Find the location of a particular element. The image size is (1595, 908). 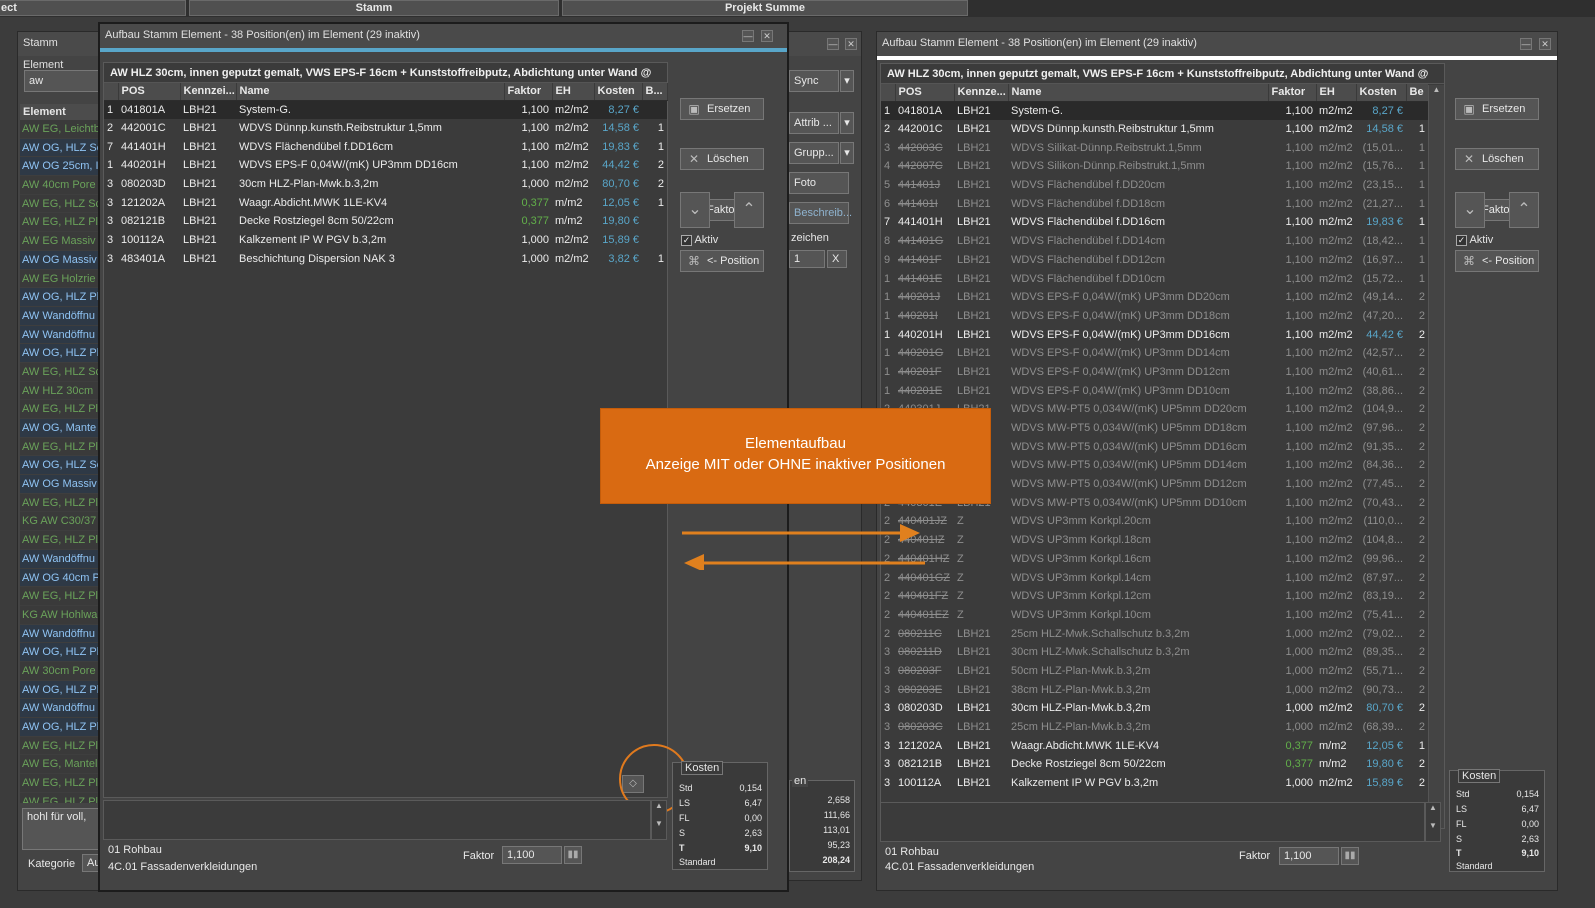

list-item: AW OG, Mante is located at coordinates (61, 428).